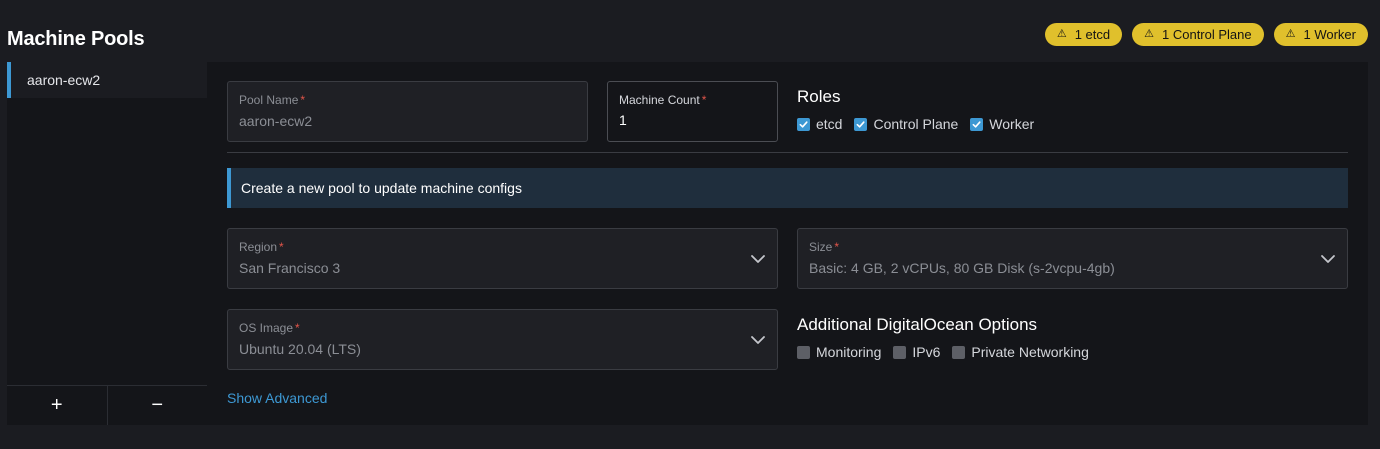  I want to click on role-control-plane-label: Control Plane, so click(916, 124).